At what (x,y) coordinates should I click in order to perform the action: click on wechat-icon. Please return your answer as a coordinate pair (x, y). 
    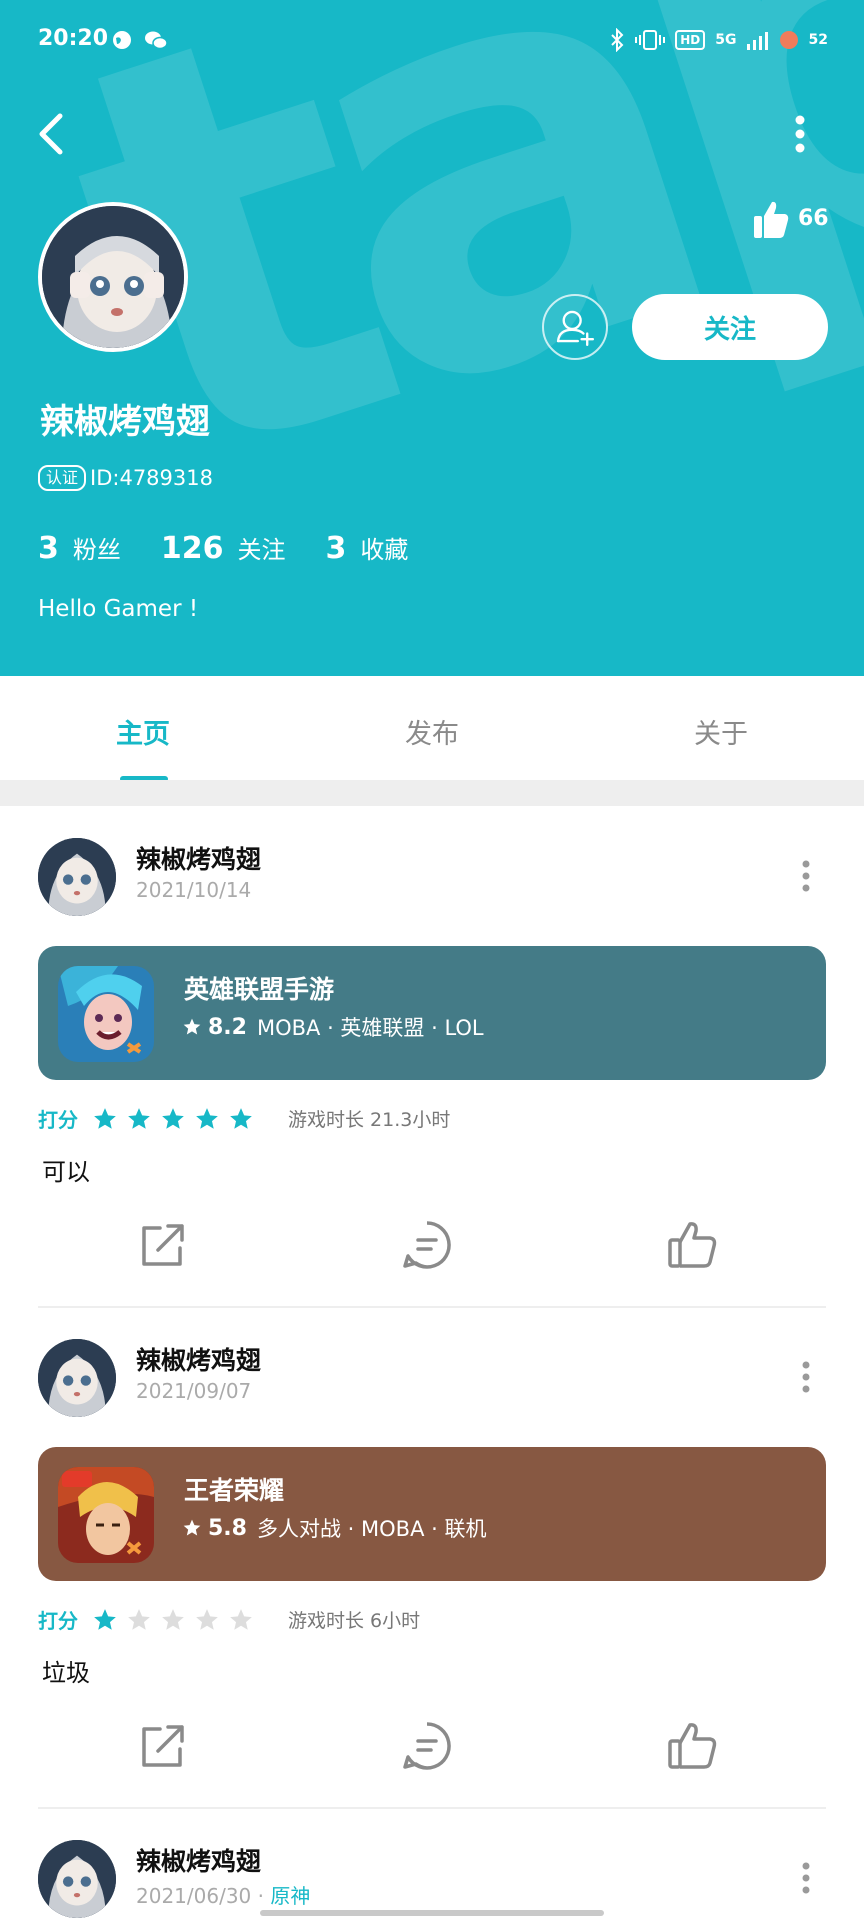
    Looking at the image, I should click on (156, 40).